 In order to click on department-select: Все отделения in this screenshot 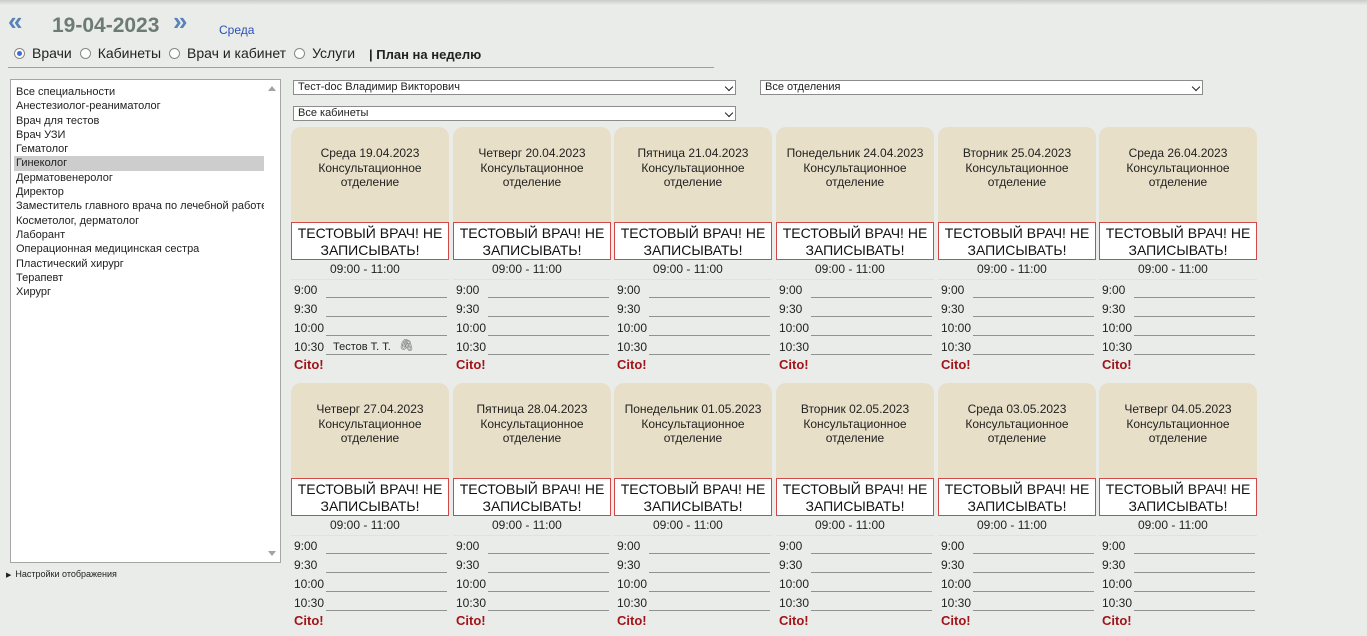, I will do `click(981, 87)`.